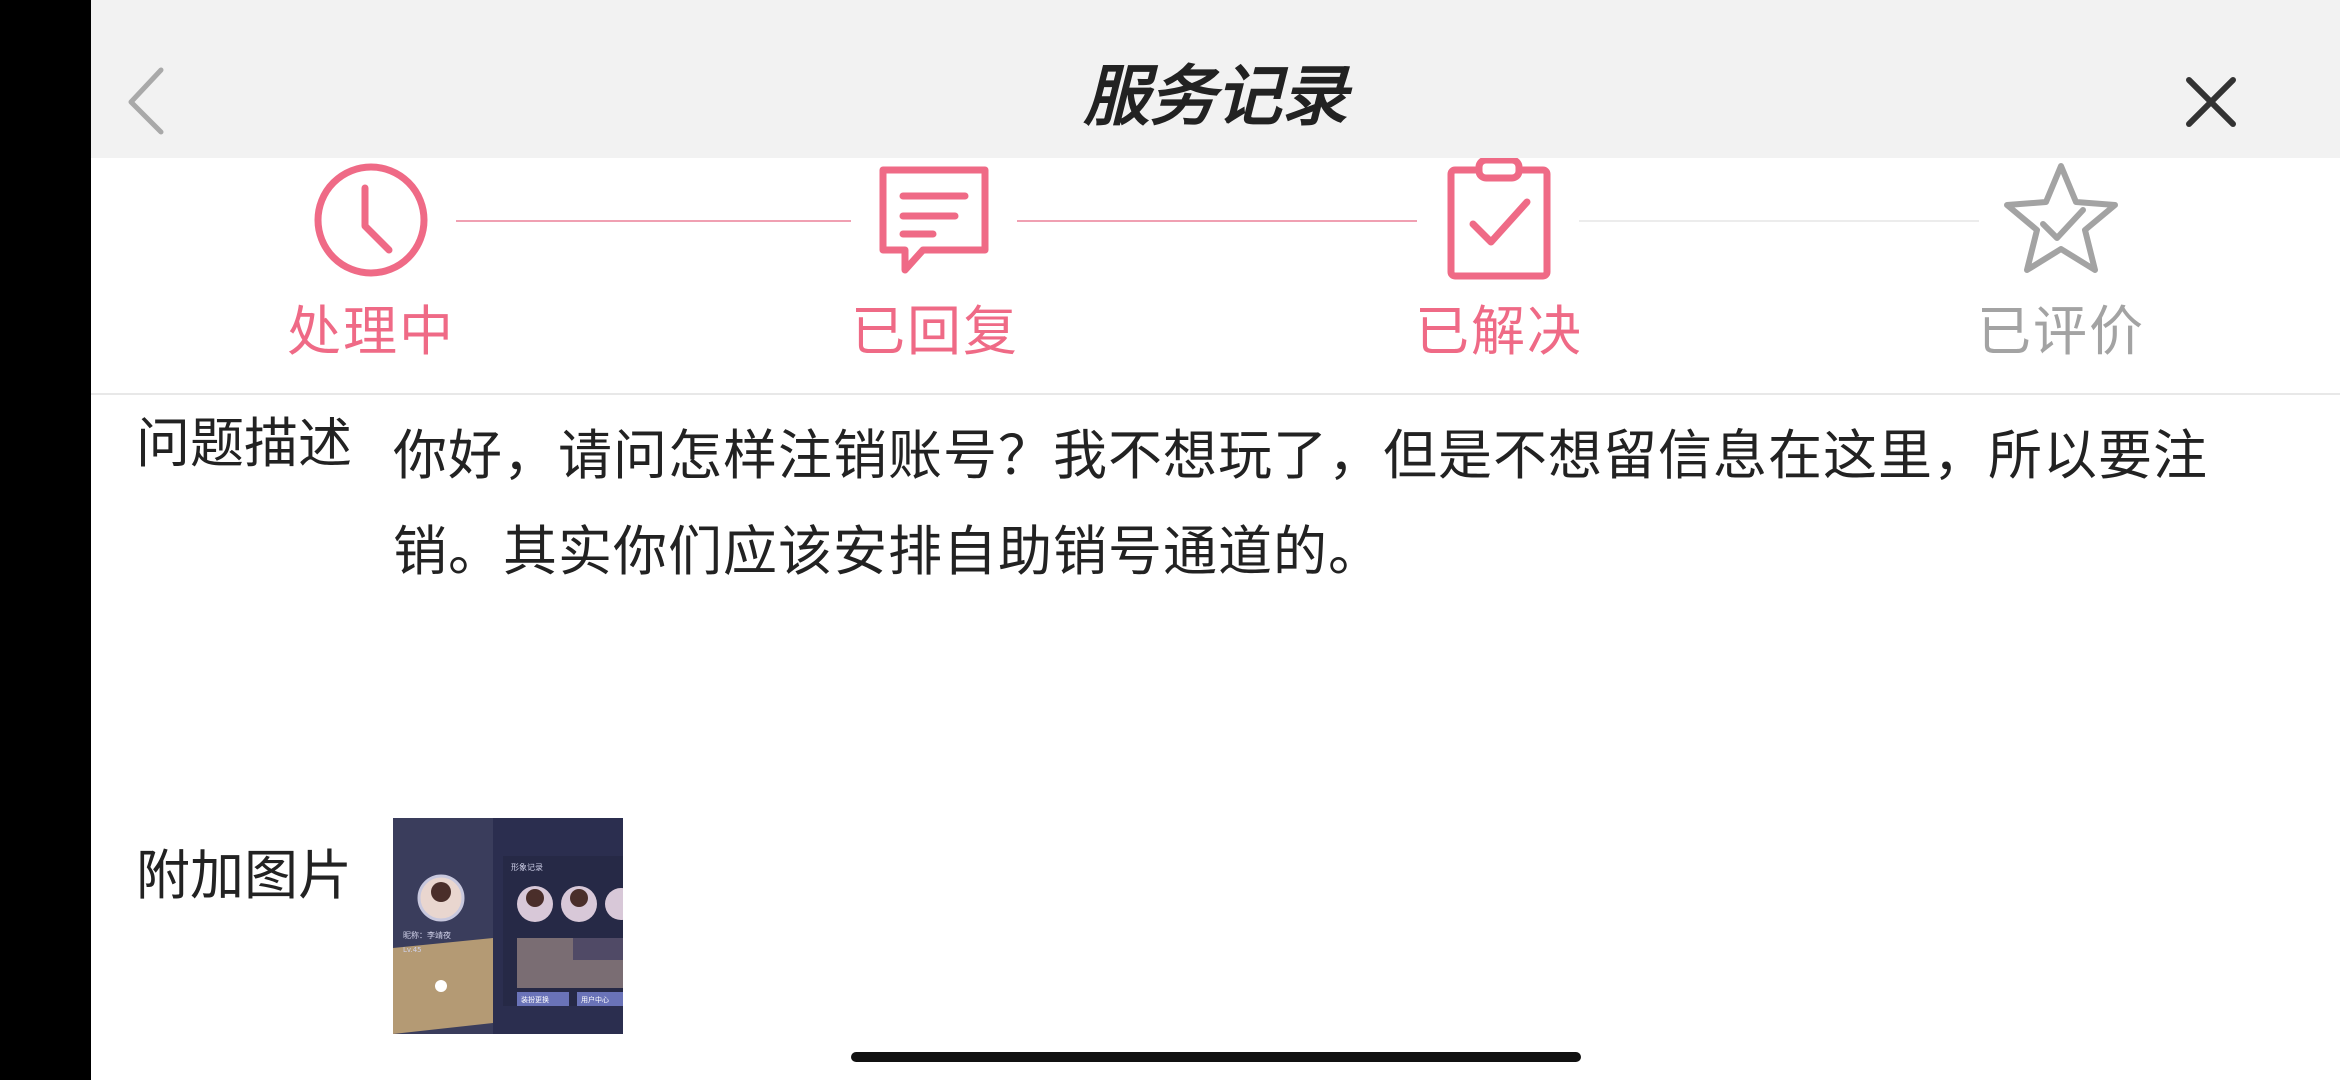 Image resolution: width=2340 pixels, height=1080 pixels. I want to click on thumb-panel-title: 形象记录, so click(527, 867).